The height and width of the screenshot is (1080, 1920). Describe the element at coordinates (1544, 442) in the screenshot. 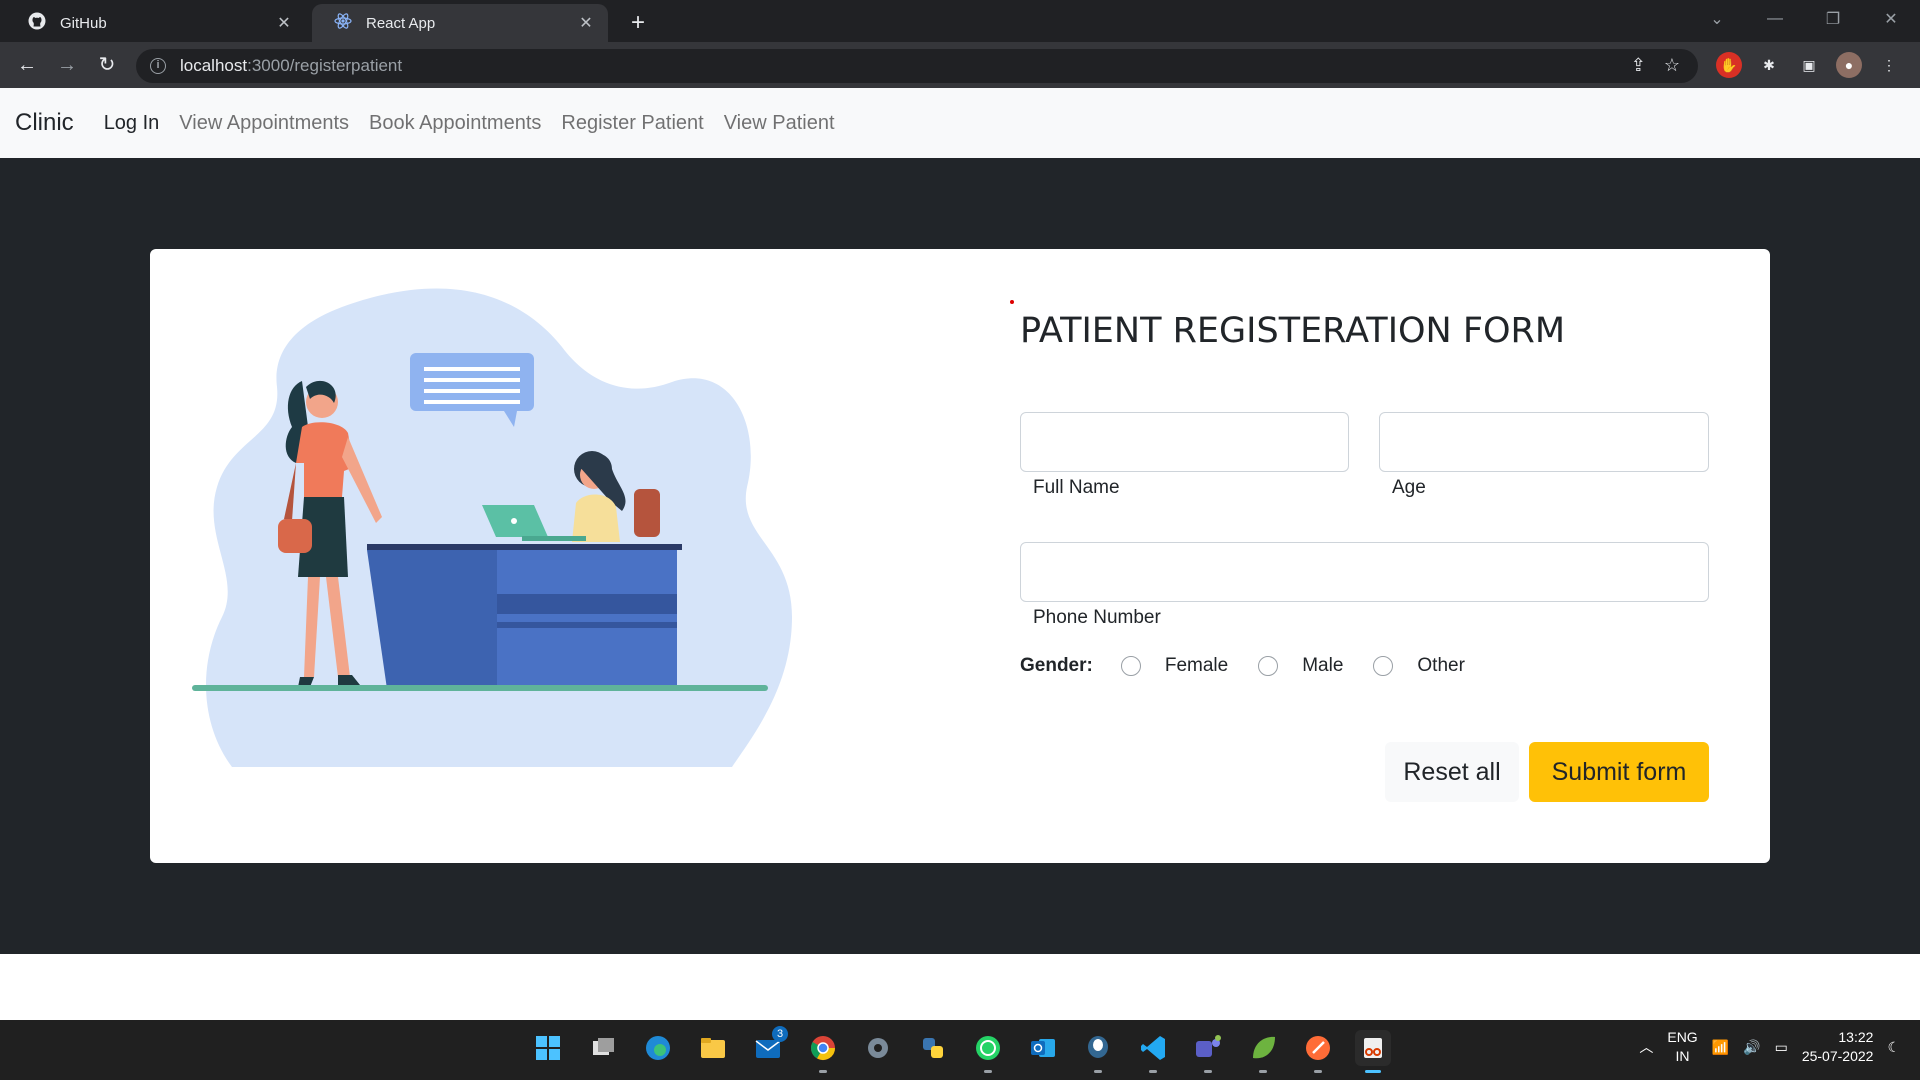

I see `age-input` at that location.